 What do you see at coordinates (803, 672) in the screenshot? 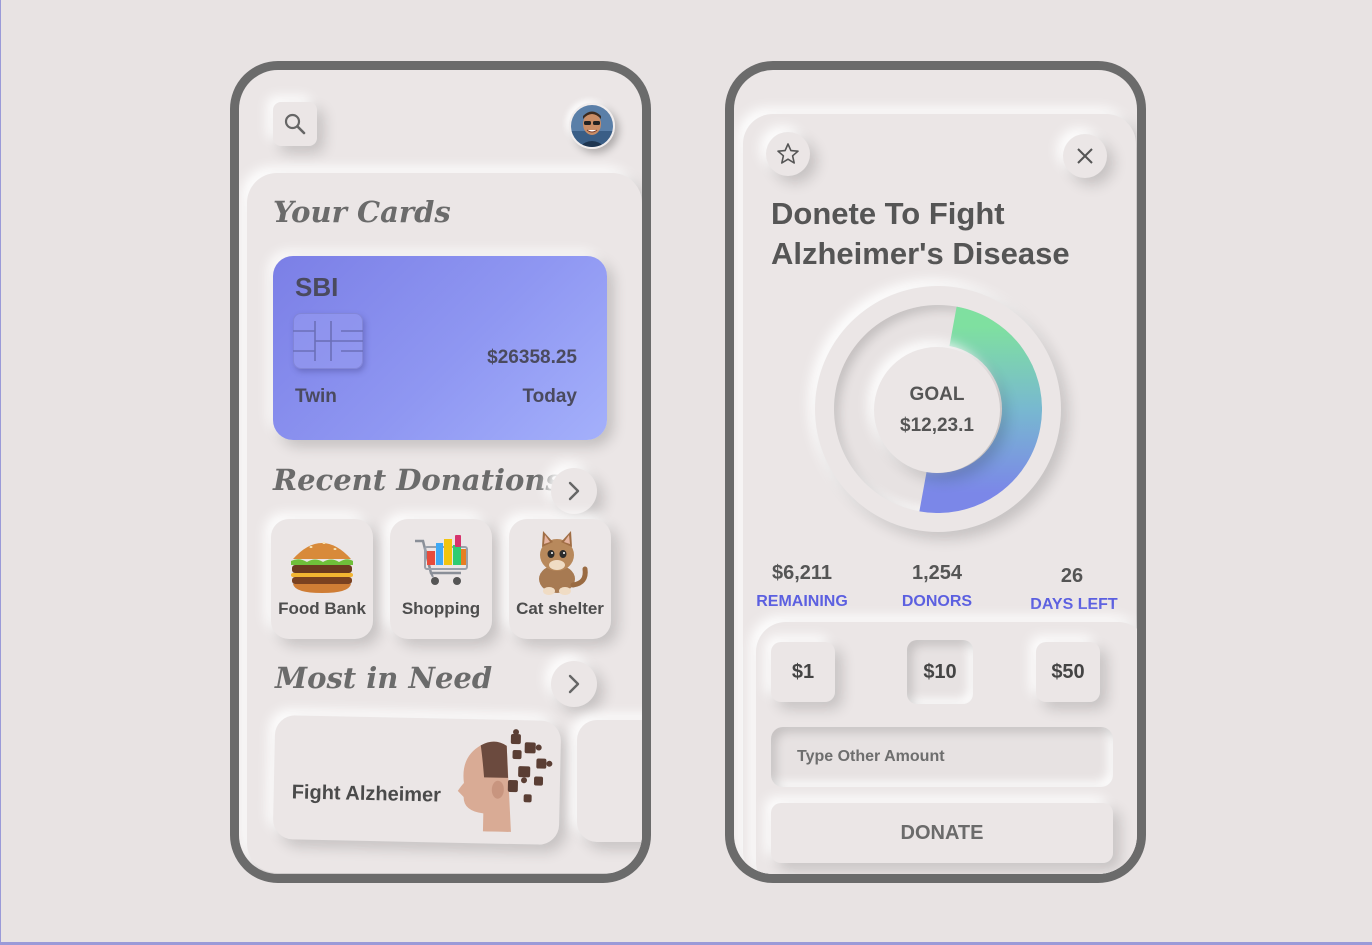
I see `amount-button-1: $1` at bounding box center [803, 672].